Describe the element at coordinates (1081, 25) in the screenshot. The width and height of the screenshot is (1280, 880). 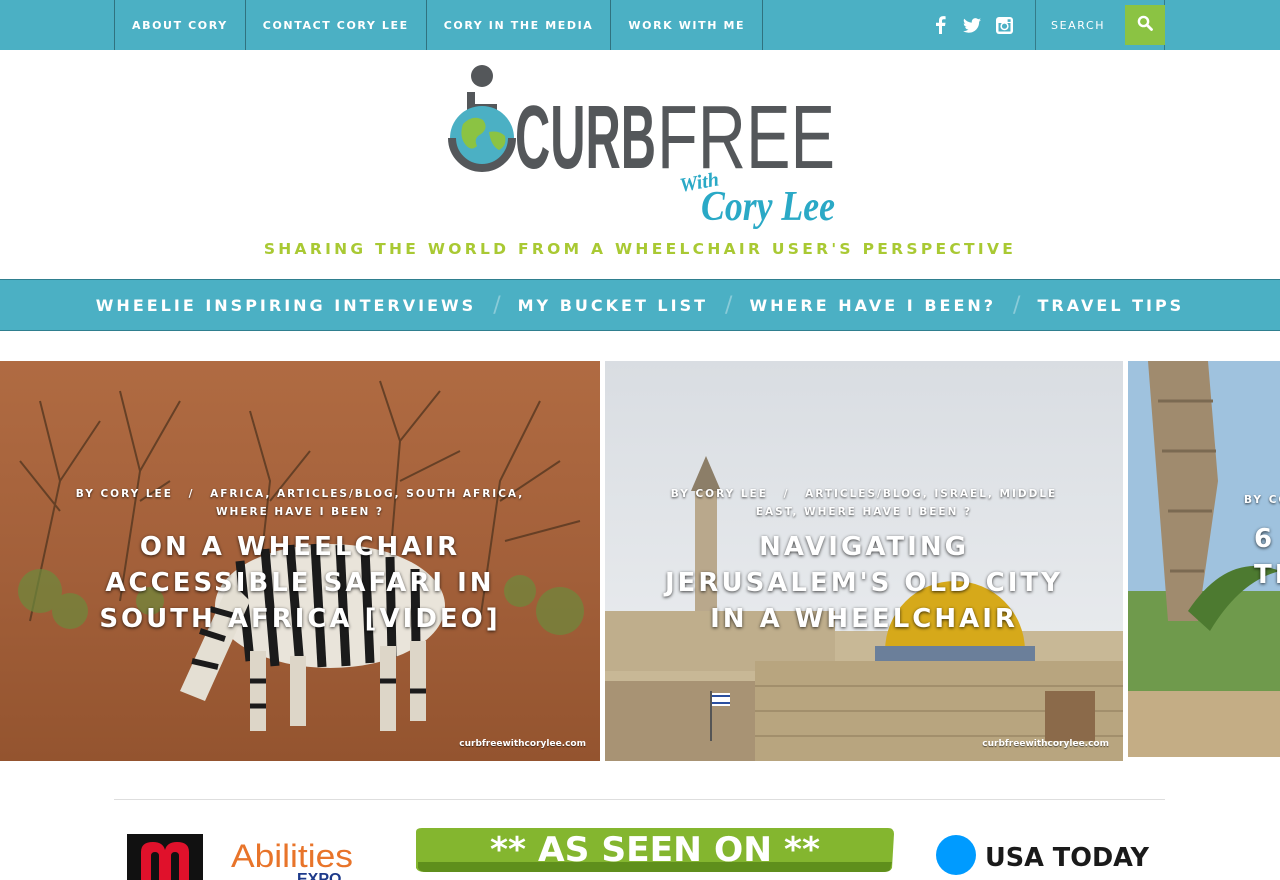
I see `search-input` at that location.